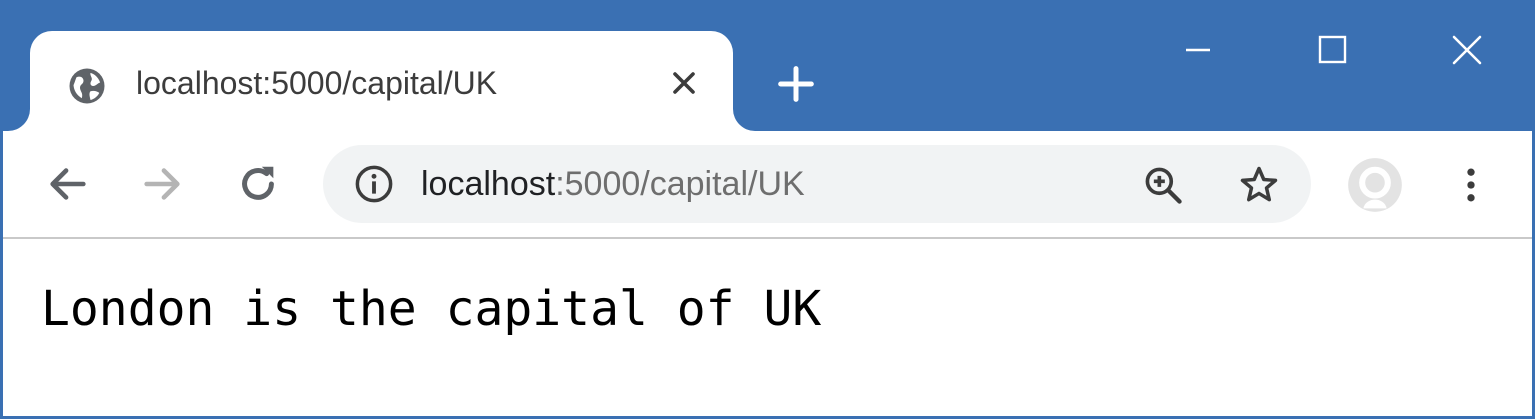  Describe the element at coordinates (817, 184) in the screenshot. I see `address-bar: localhost:5000/capital/UK` at that location.